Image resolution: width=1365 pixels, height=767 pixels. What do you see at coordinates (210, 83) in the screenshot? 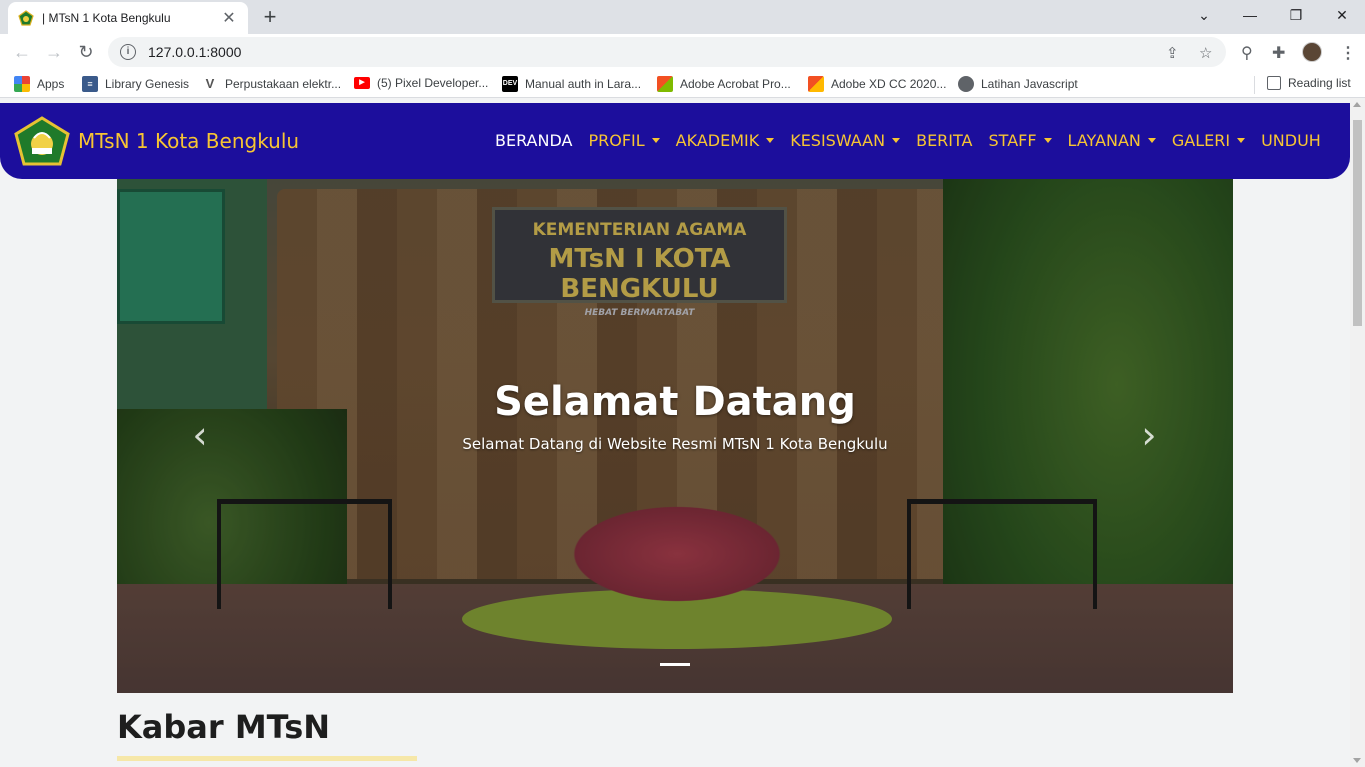
I see `v-icon: V` at bounding box center [210, 83].